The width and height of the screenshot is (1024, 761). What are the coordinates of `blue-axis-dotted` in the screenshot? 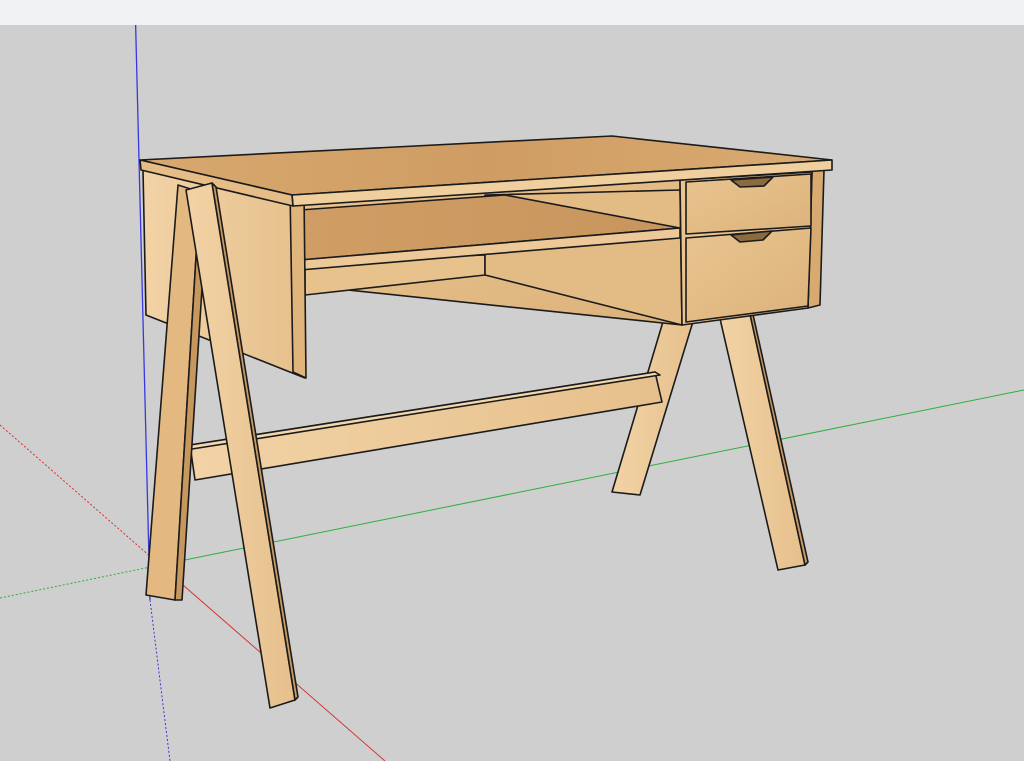 It's located at (160, 680).